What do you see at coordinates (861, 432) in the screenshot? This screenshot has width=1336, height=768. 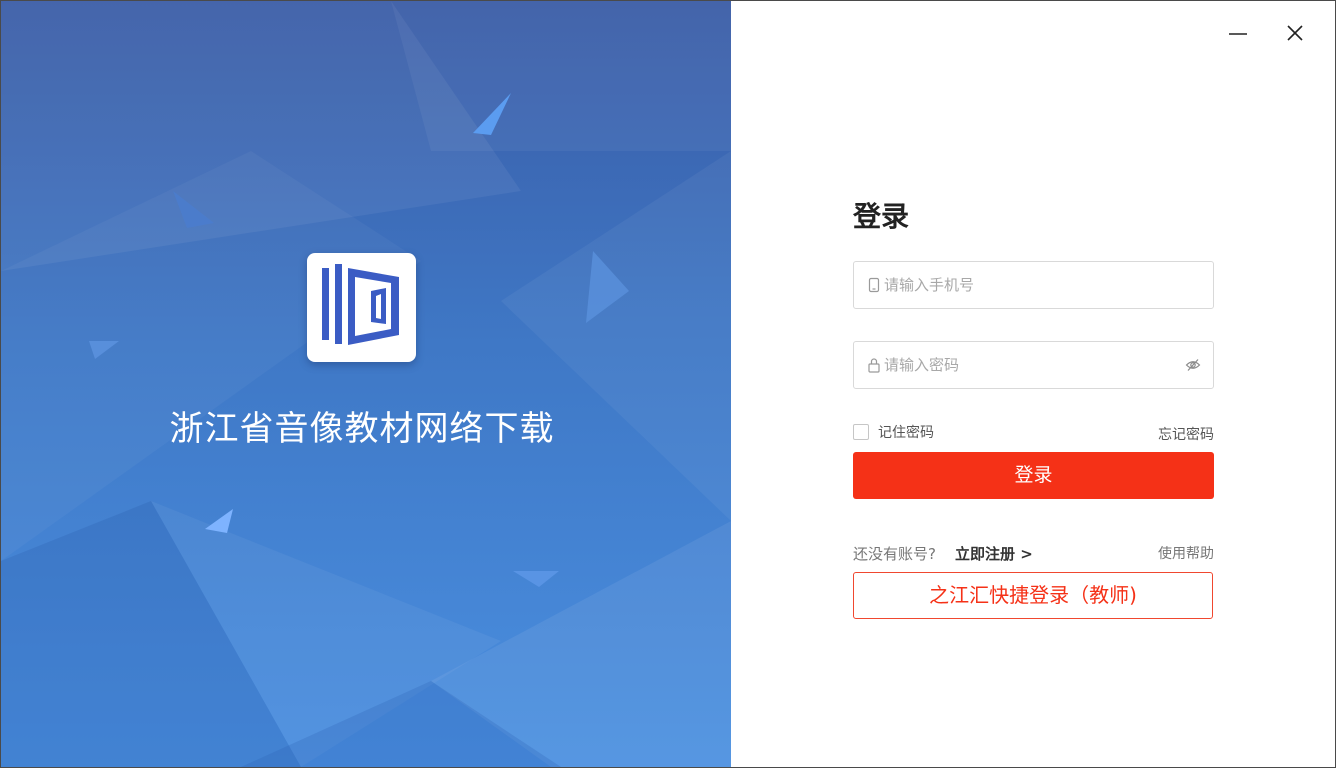 I see `remember-checkbox` at bounding box center [861, 432].